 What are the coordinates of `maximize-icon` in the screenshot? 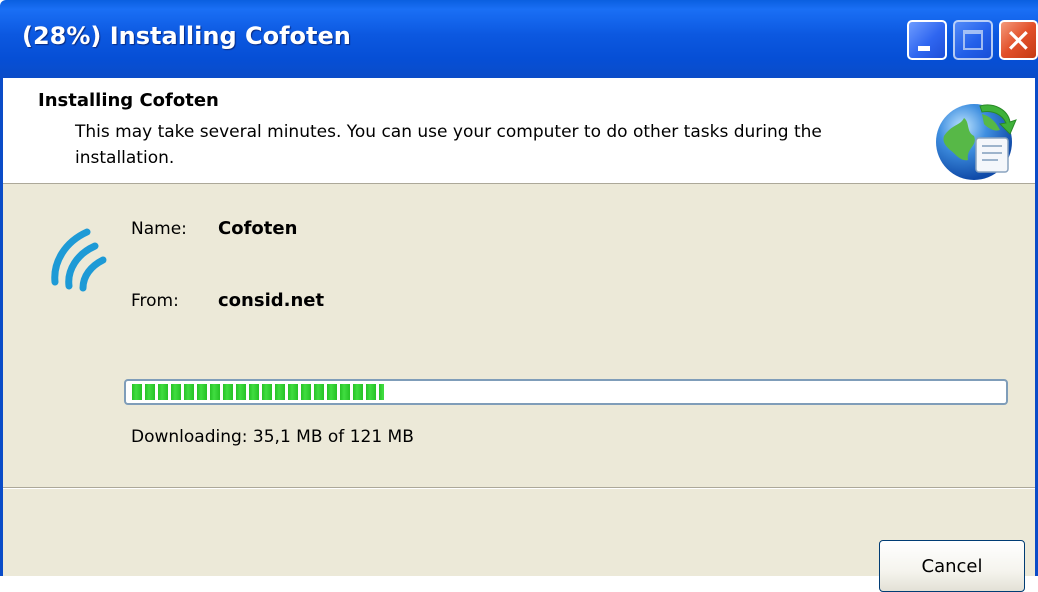 It's located at (973, 40).